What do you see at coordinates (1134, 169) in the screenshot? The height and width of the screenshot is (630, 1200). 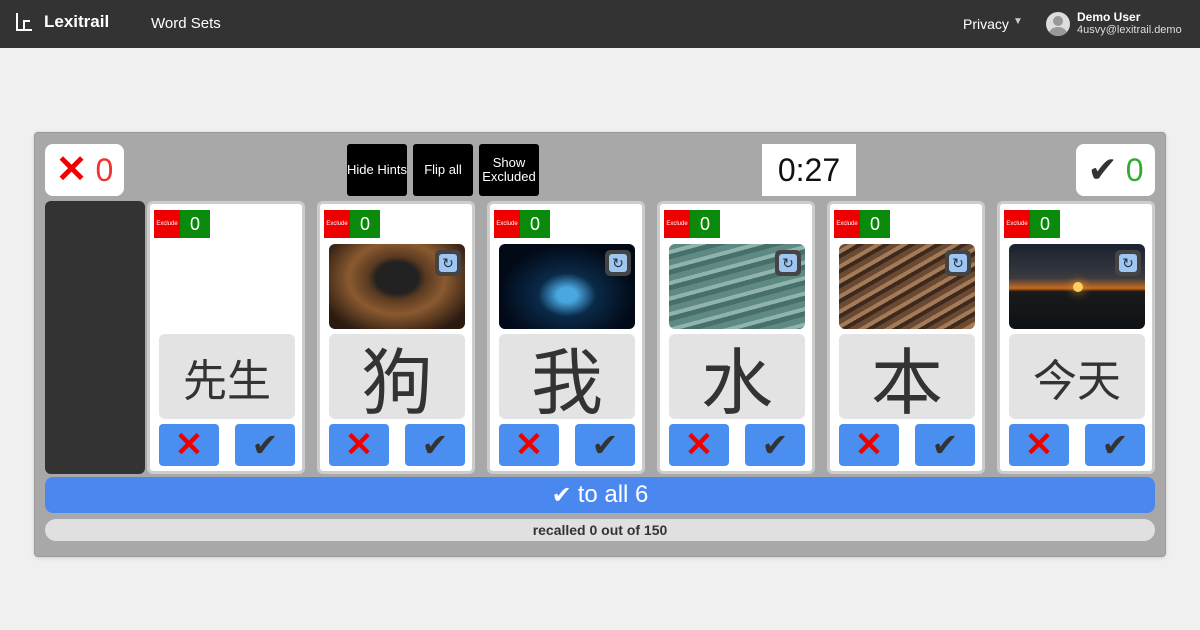 I see `right-count: 0` at bounding box center [1134, 169].